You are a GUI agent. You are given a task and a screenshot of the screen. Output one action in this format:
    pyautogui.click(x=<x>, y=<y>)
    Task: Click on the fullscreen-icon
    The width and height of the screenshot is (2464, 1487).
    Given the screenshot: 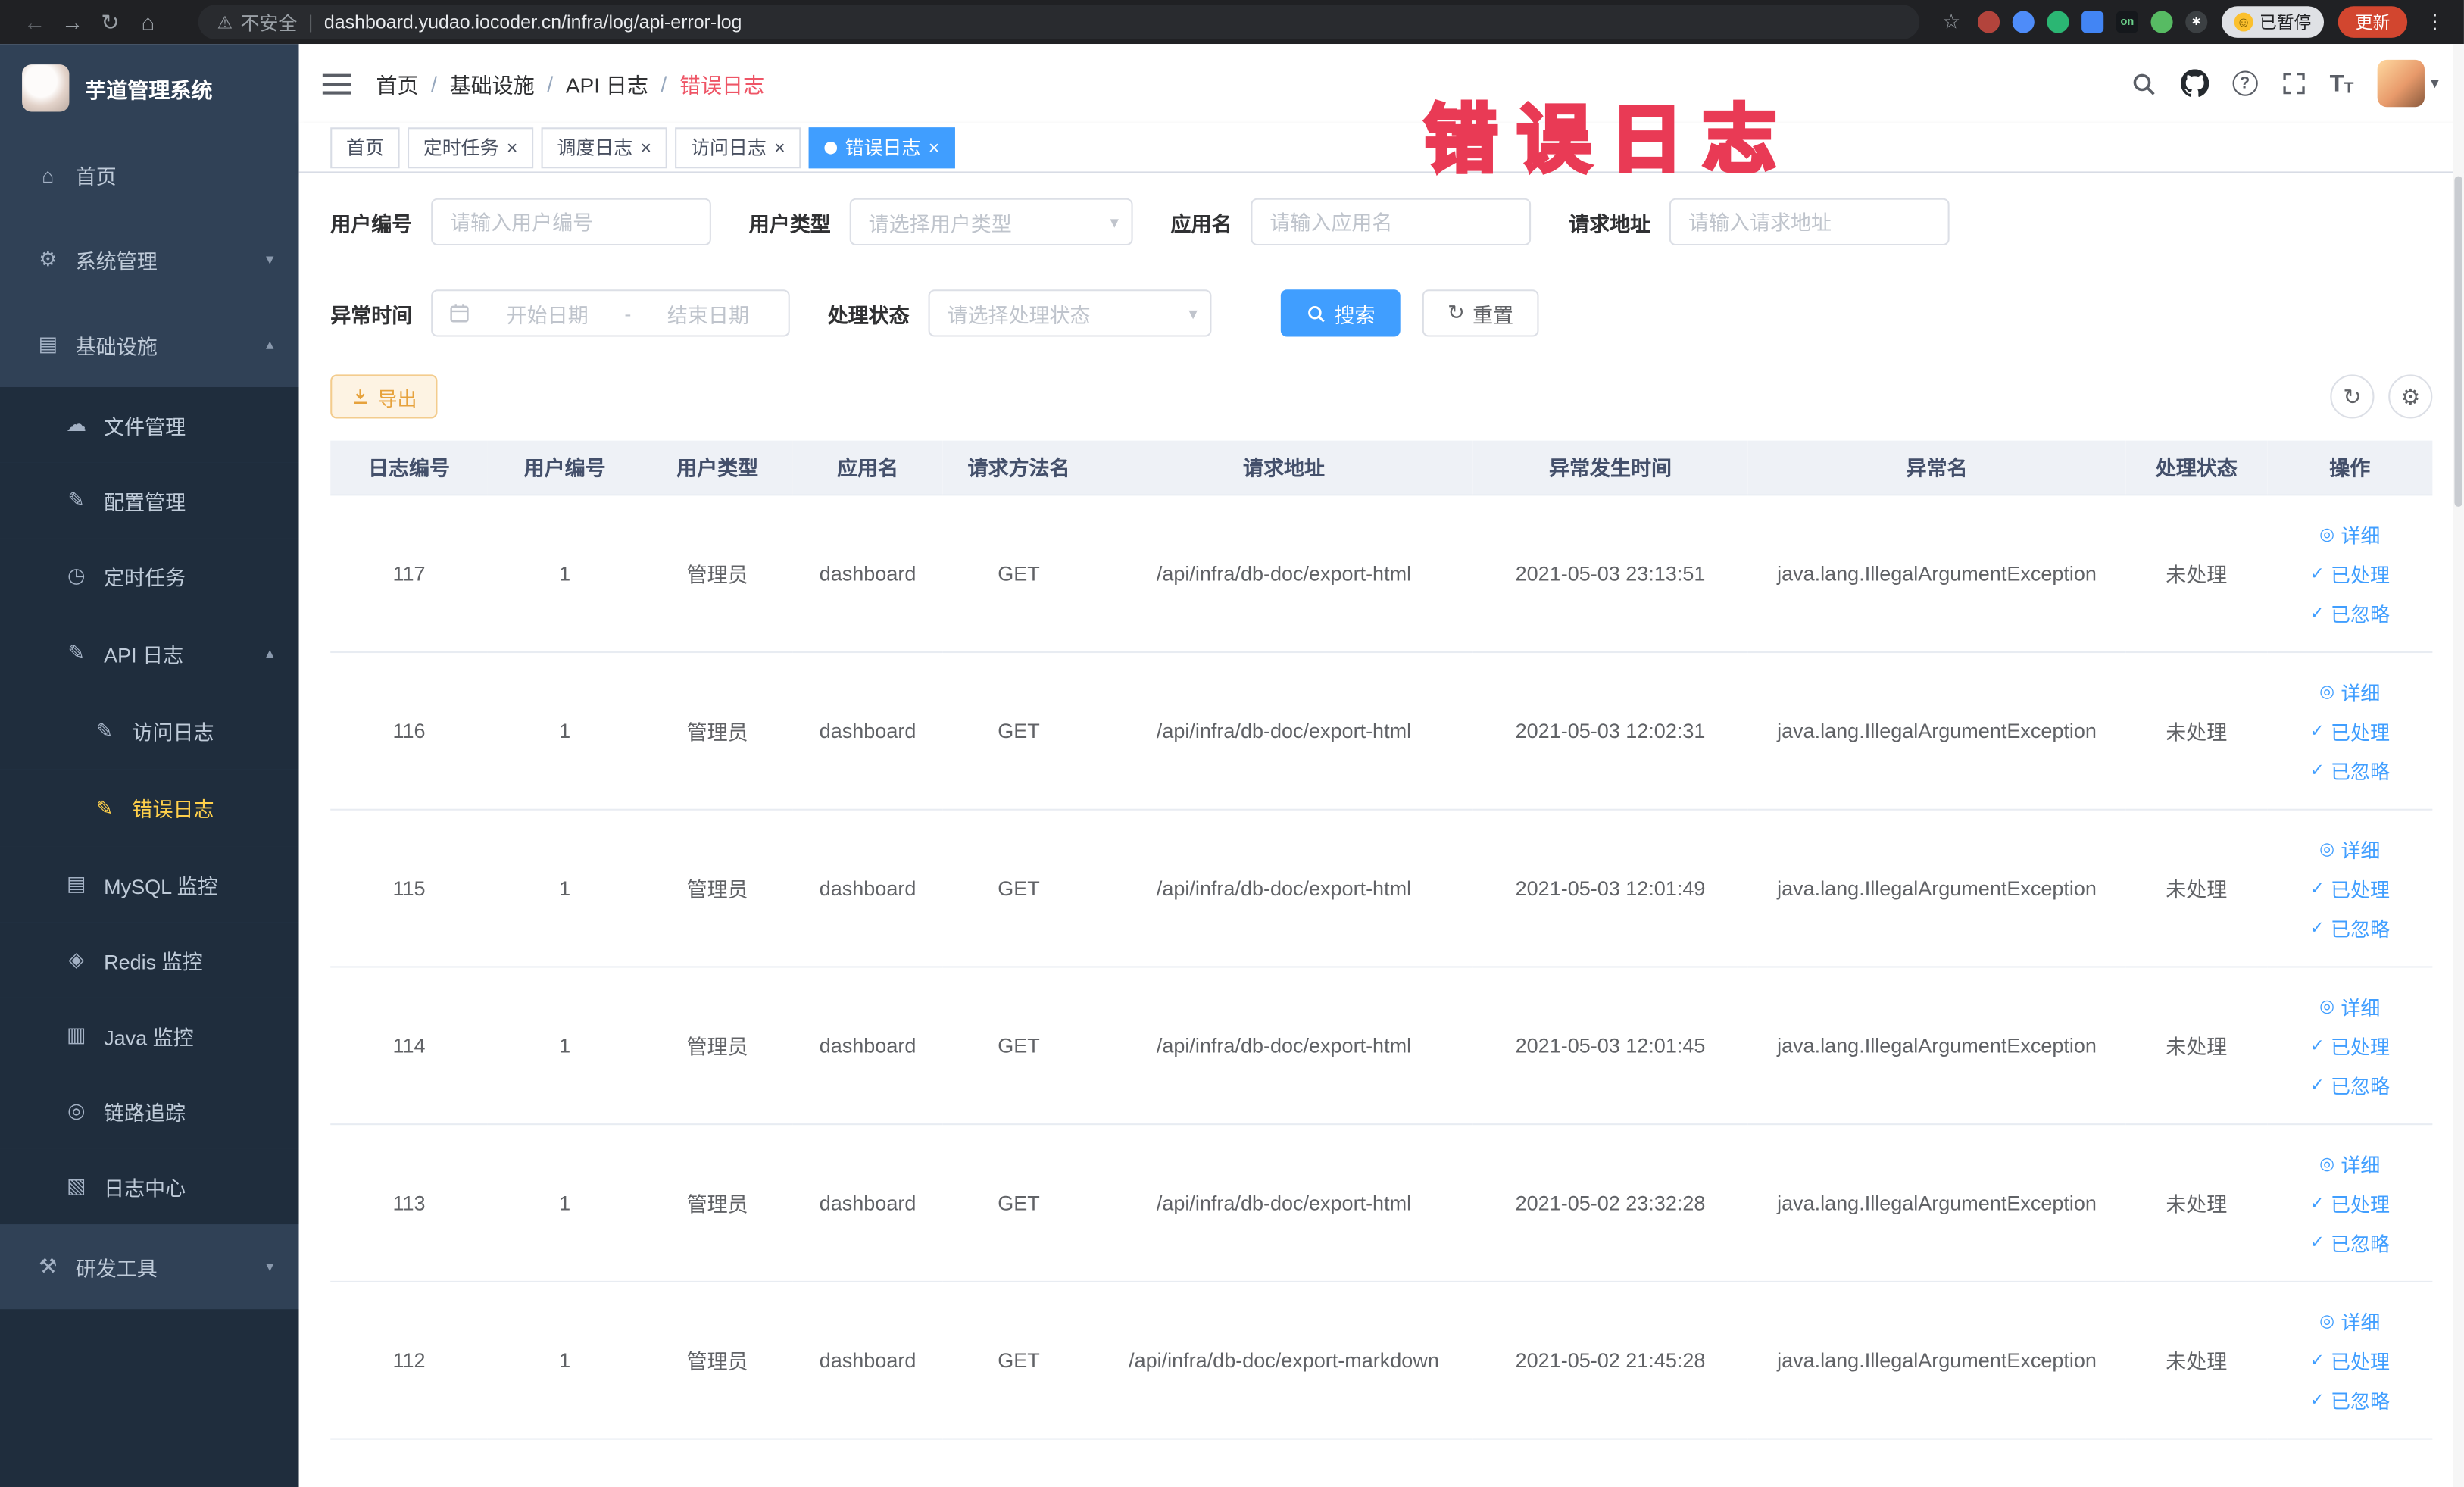 What is the action you would take?
    pyautogui.click(x=2293, y=82)
    